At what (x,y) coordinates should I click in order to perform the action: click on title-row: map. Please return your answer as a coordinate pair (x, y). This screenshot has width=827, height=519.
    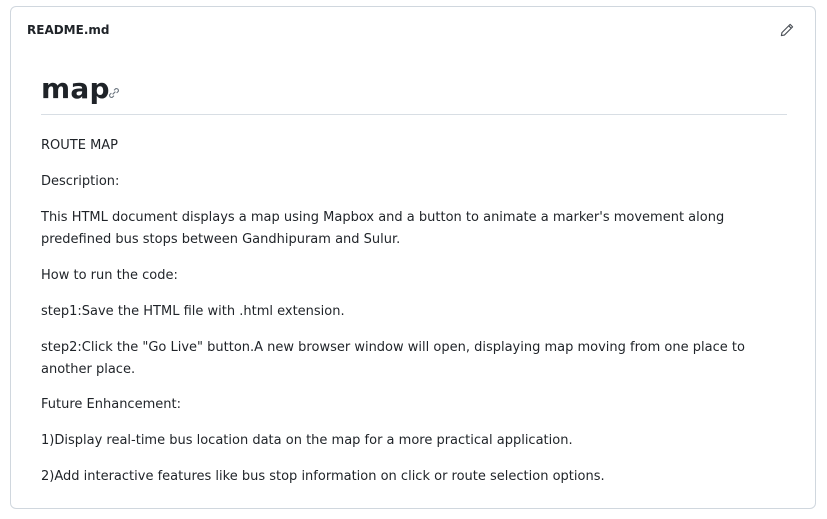
    Looking at the image, I should click on (414, 84).